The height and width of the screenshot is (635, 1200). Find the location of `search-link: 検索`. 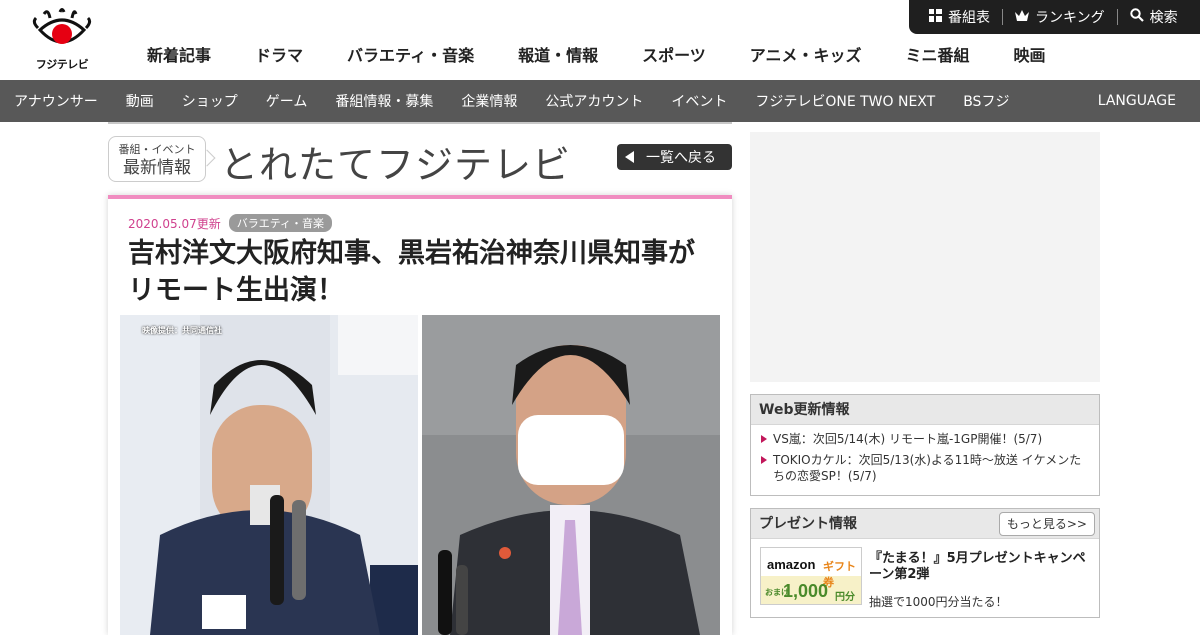

search-link: 検索 is located at coordinates (1153, 17).